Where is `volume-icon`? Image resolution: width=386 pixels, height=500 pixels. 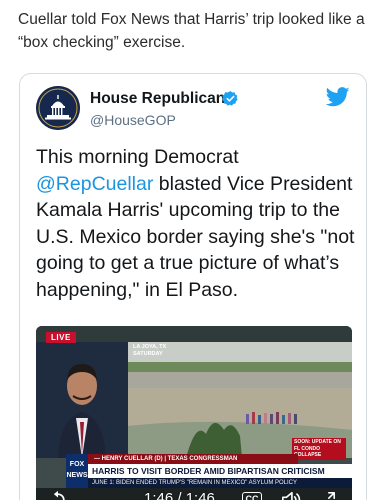
volume-icon is located at coordinates (291, 495).